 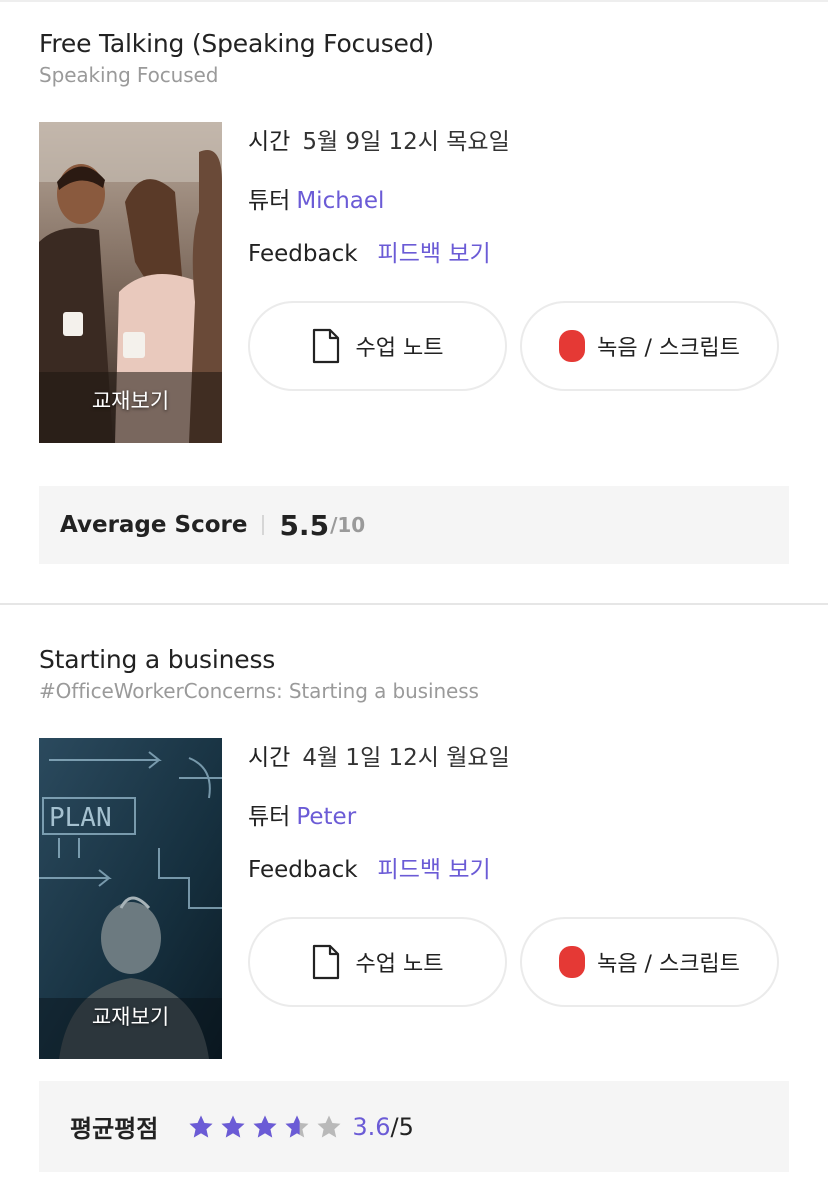 I want to click on average-score-panel: Average Score 5.5 /10, so click(x=414, y=525).